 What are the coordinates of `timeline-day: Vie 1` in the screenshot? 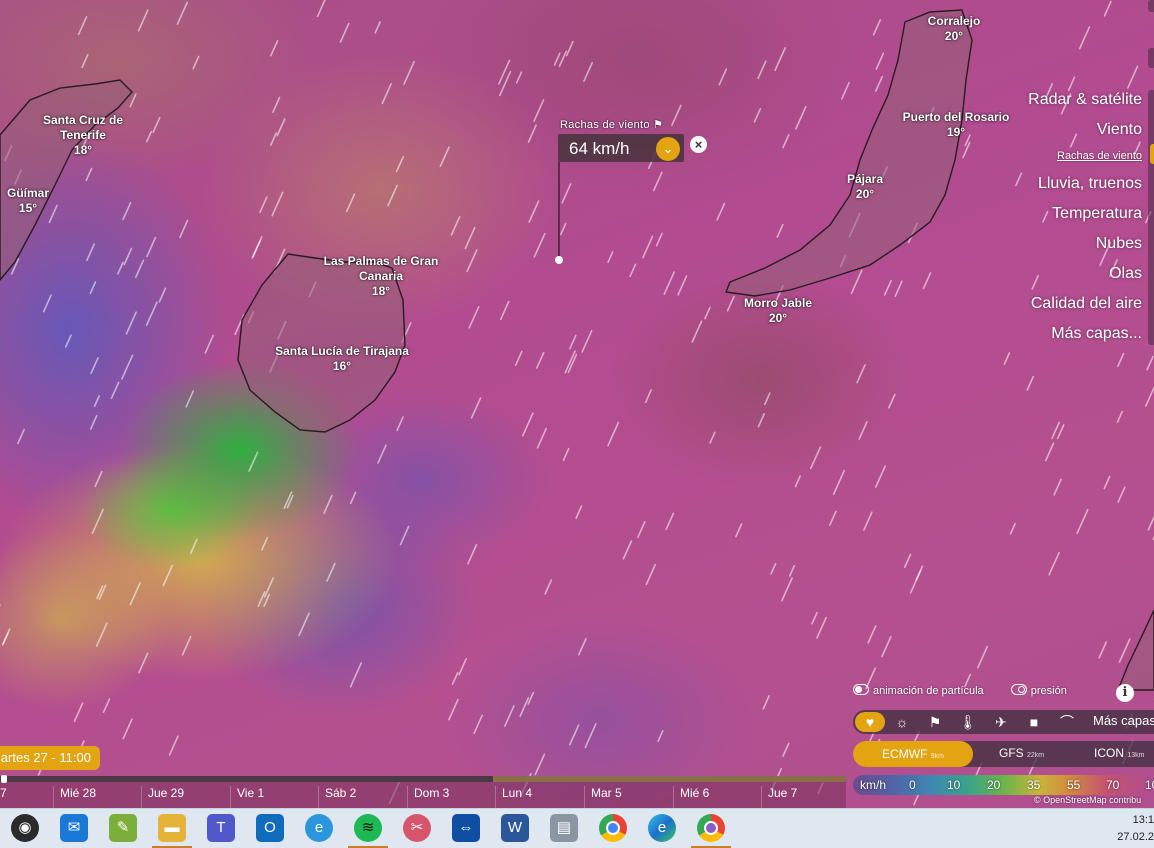 It's located at (247, 797).